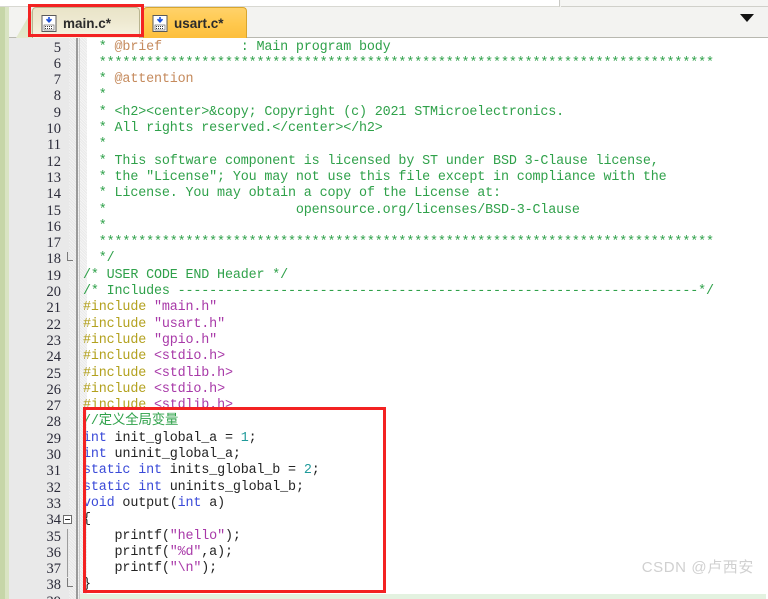 The width and height of the screenshot is (768, 599). I want to click on code-token: * opensource.org/licenses/BSD-3-Clause, so click(331, 210).